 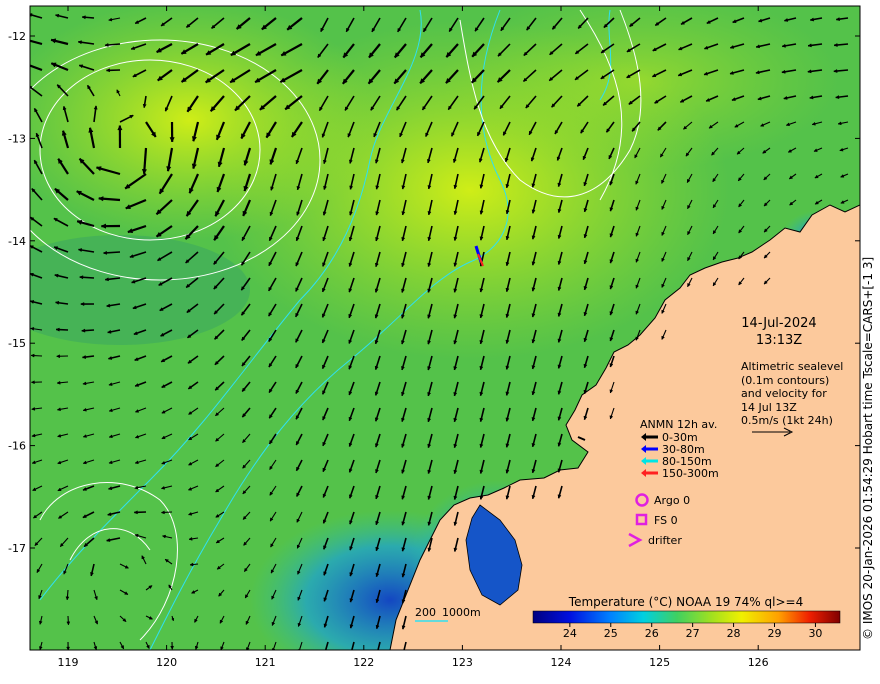 What do you see at coordinates (672, 500) in the screenshot?
I see `argo-label: Argo 0` at bounding box center [672, 500].